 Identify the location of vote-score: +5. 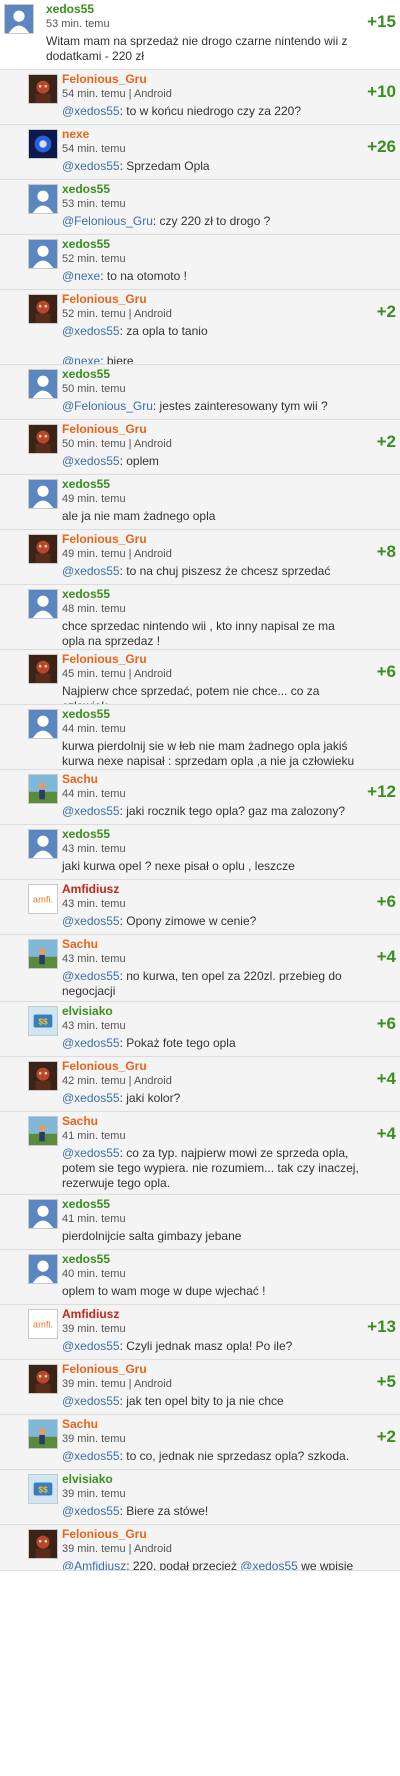
(386, 1382).